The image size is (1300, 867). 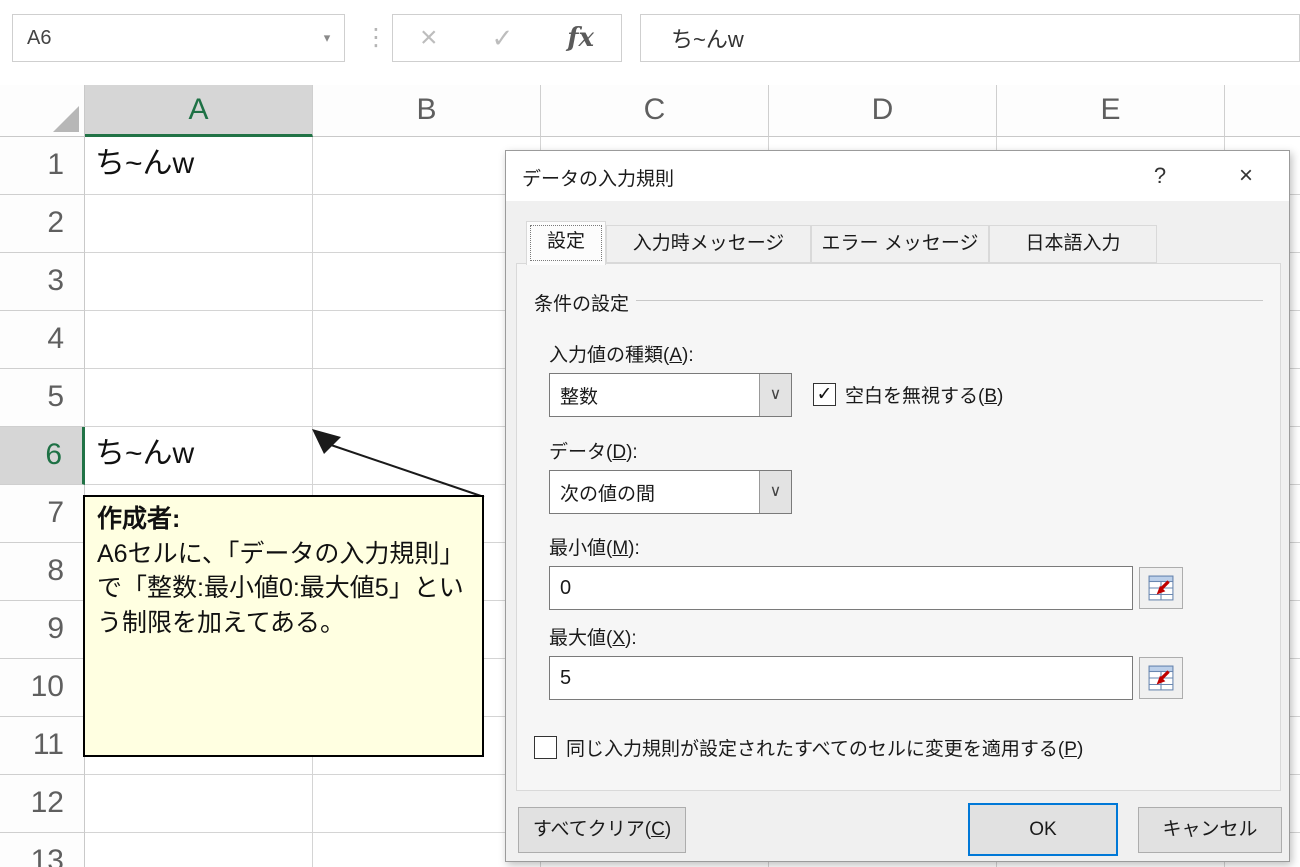 What do you see at coordinates (199, 111) in the screenshot?
I see `column-header-A: A` at bounding box center [199, 111].